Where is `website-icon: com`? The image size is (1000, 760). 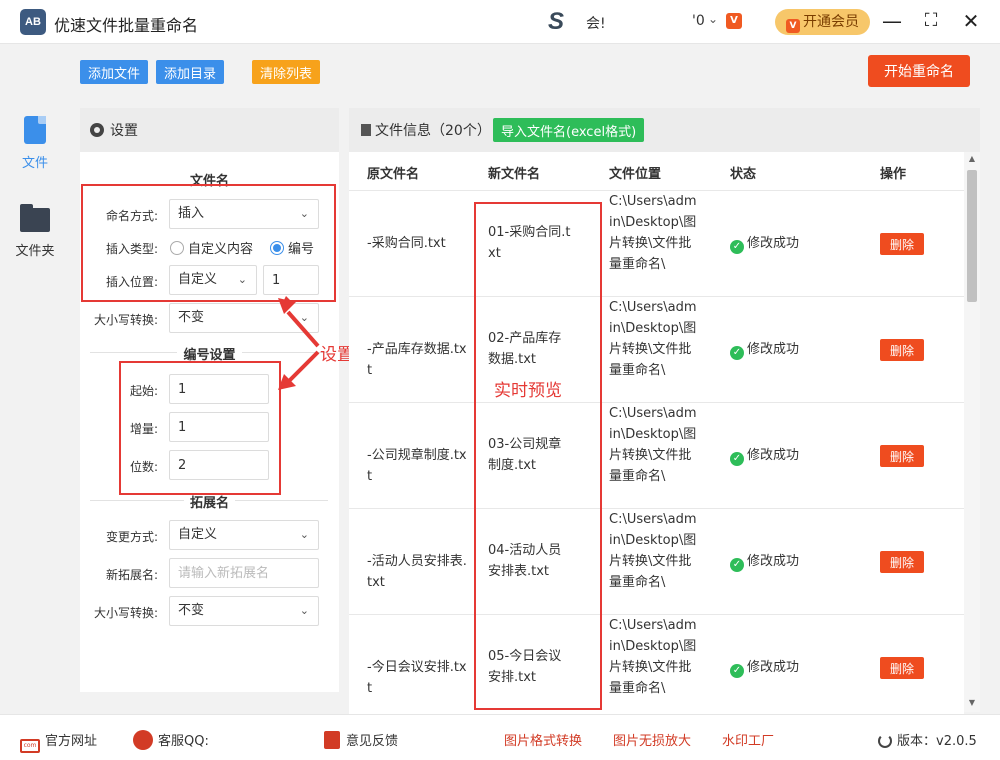
website-icon: com is located at coordinates (30, 746).